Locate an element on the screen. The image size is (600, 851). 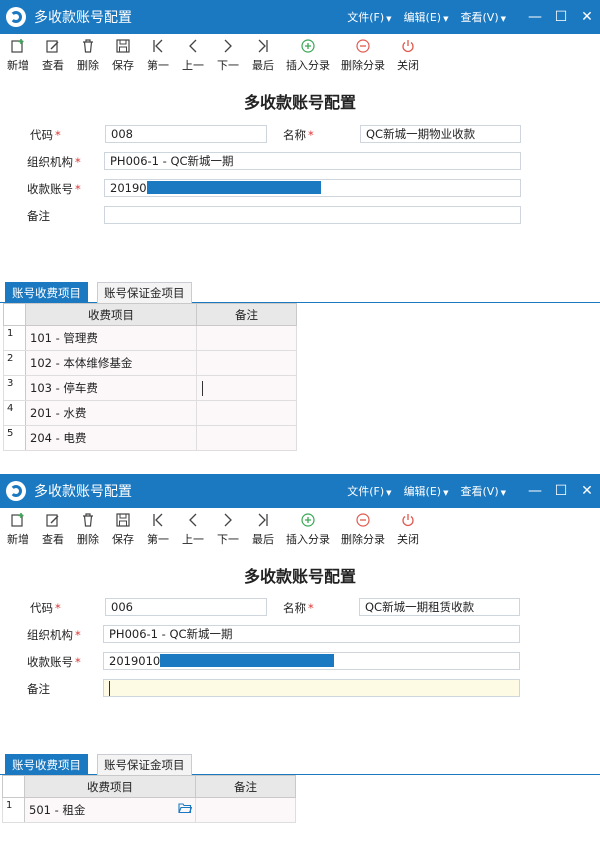
menu-file-label: 文件(F) is located at coordinates (366, 17).